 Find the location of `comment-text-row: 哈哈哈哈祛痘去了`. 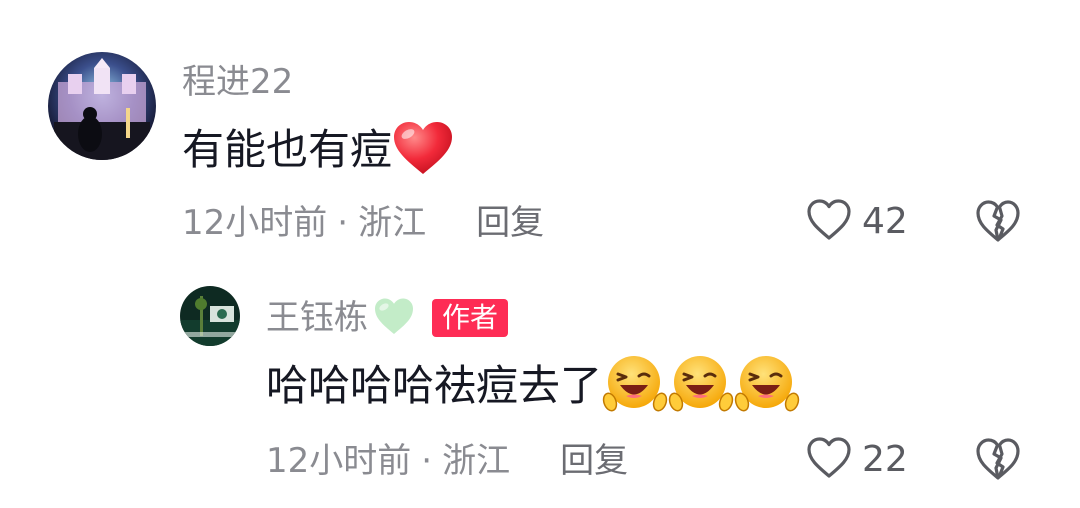

comment-text-row: 哈哈哈哈祛痘去了 is located at coordinates (533, 386).